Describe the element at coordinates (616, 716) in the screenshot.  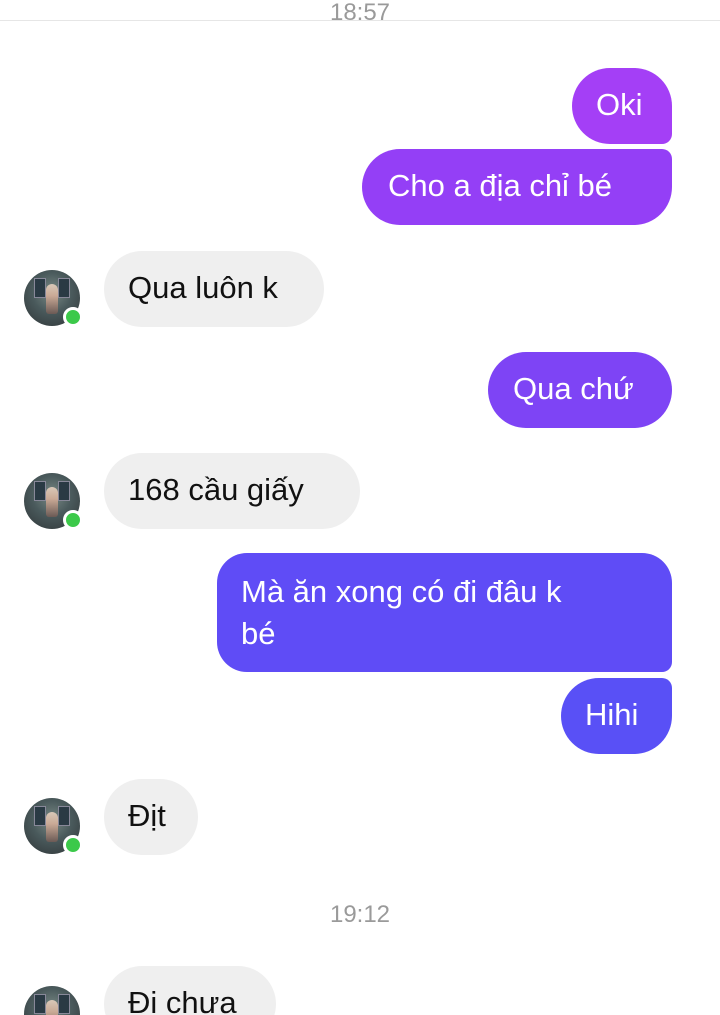
I see `message-outgoing: Hihi` at that location.